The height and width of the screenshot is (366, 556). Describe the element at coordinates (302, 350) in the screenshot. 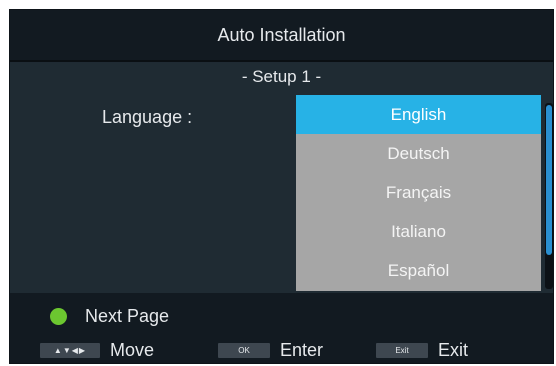

I see `enter-label: Enter` at that location.